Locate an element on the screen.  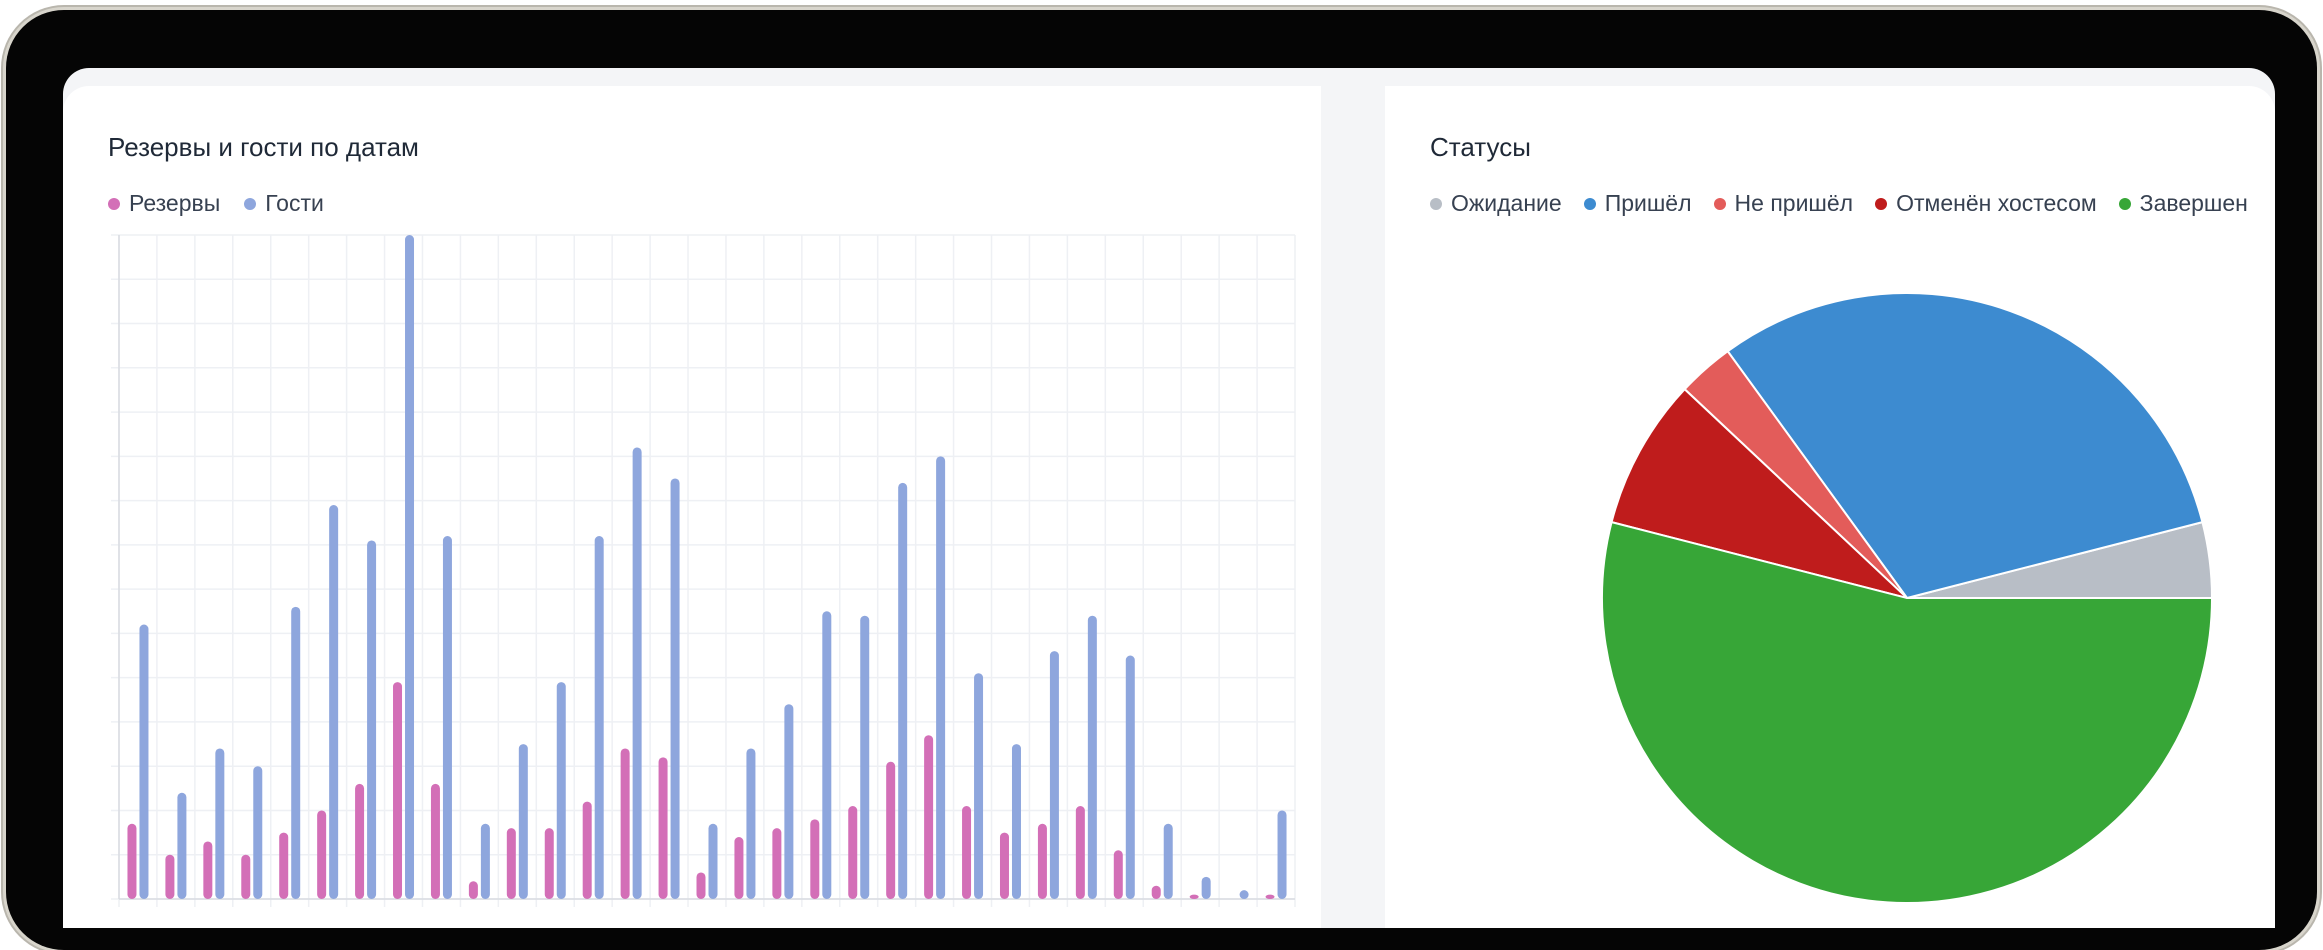
legend-label-status: Пришёл is located at coordinates (1648, 203).